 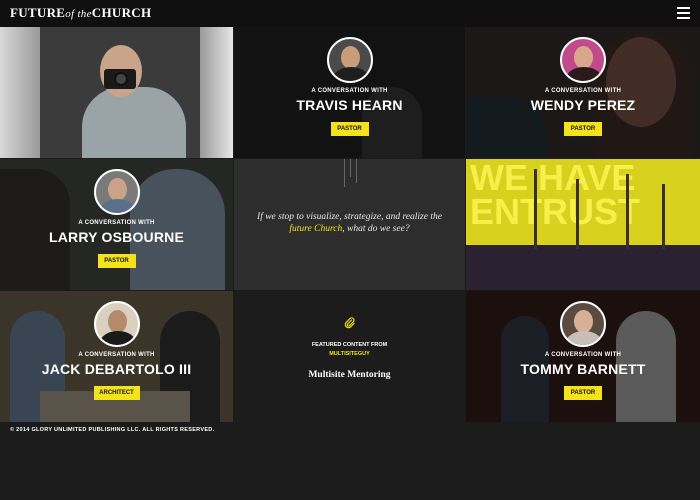 What do you see at coordinates (583, 224) in the screenshot?
I see `palm-banner-tile: WE HAVE ENTRUST` at bounding box center [583, 224].